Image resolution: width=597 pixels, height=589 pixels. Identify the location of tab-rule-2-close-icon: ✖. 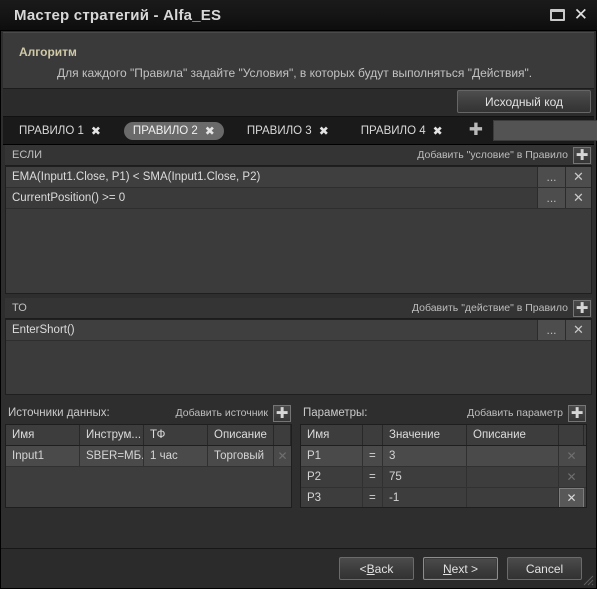
(210, 131).